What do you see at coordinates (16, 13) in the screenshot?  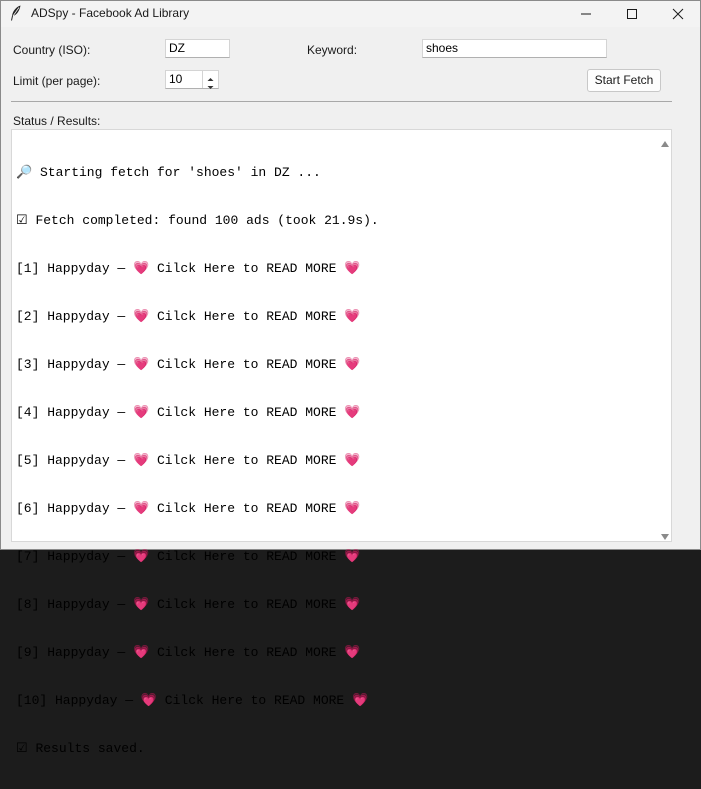 I see `feather-quill-icon` at bounding box center [16, 13].